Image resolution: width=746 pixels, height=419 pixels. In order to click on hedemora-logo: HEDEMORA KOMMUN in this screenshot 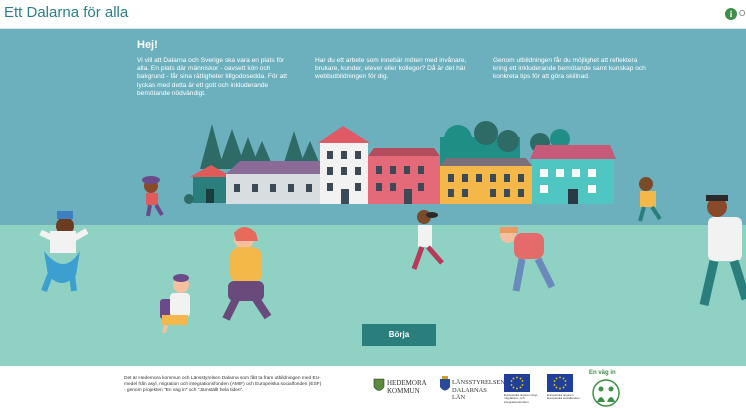, I will do `click(400, 388)`.